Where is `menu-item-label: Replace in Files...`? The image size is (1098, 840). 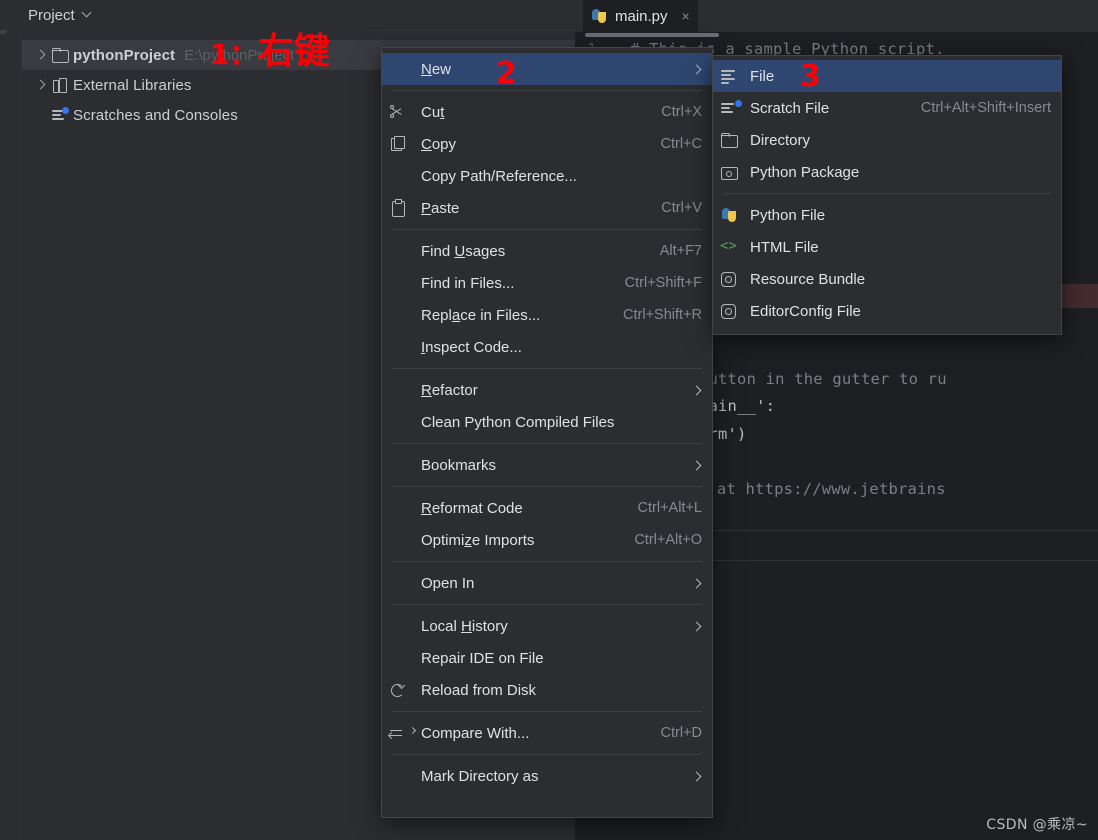
menu-item-label: Replace in Files... is located at coordinates (481, 315).